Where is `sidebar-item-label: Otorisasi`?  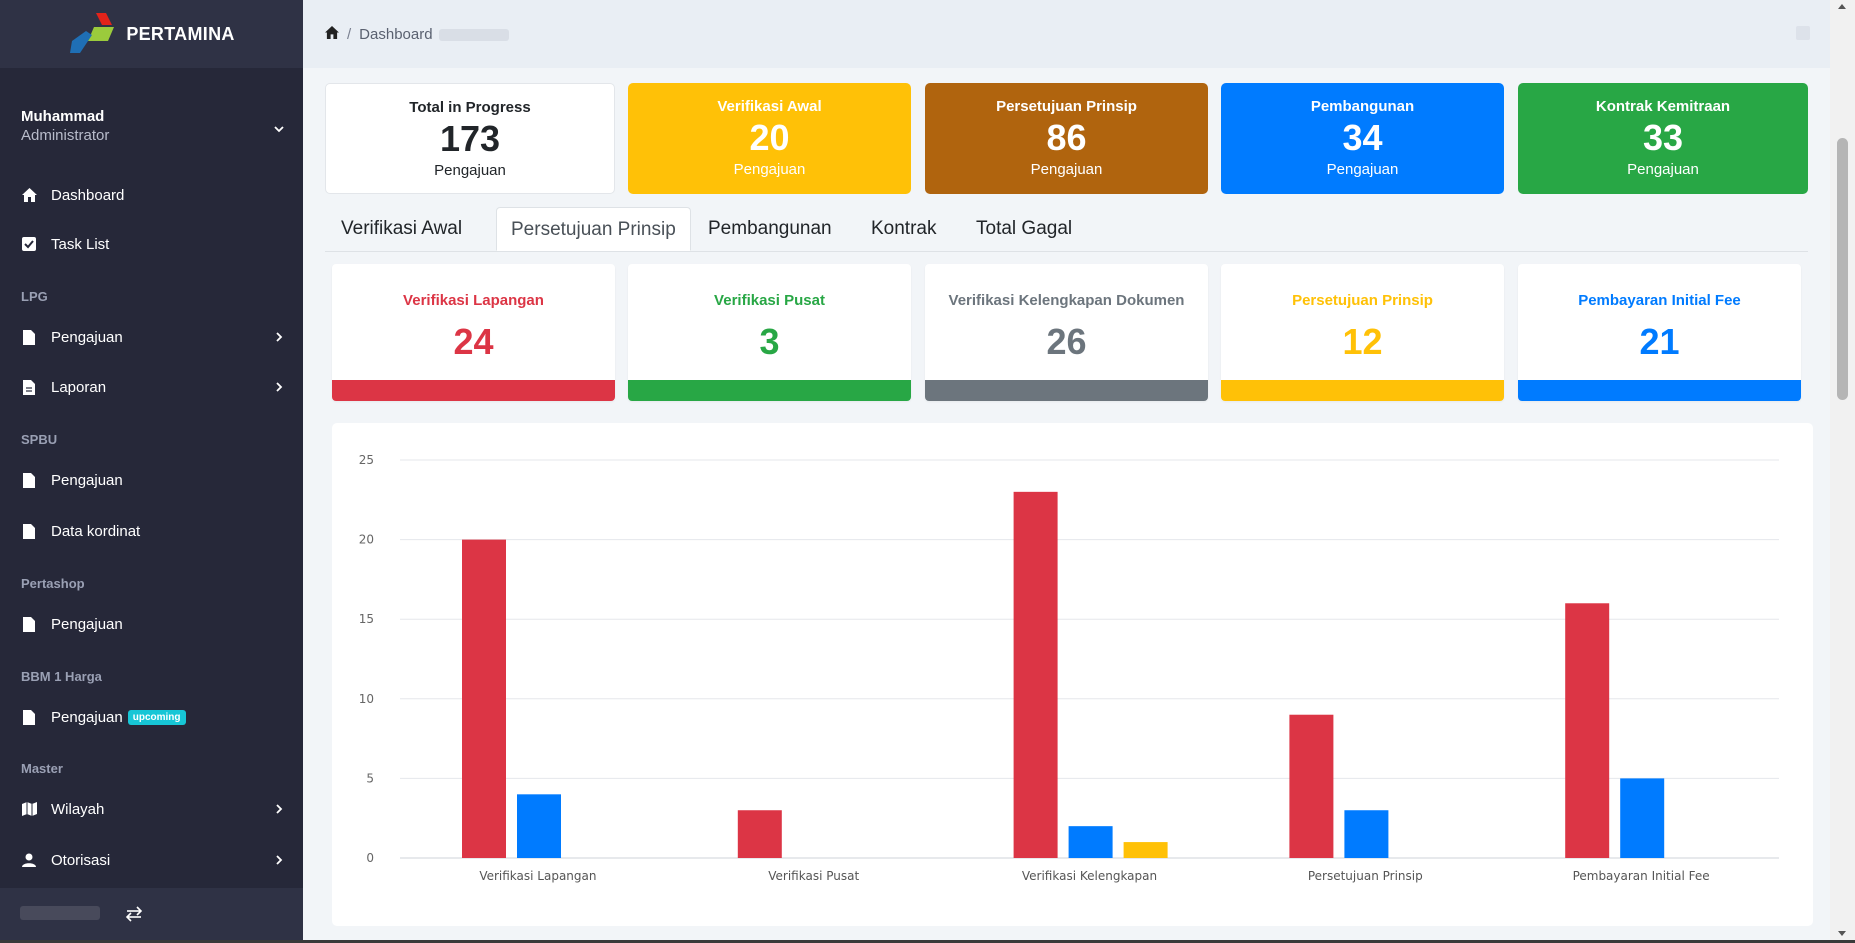 sidebar-item-label: Otorisasi is located at coordinates (81, 860).